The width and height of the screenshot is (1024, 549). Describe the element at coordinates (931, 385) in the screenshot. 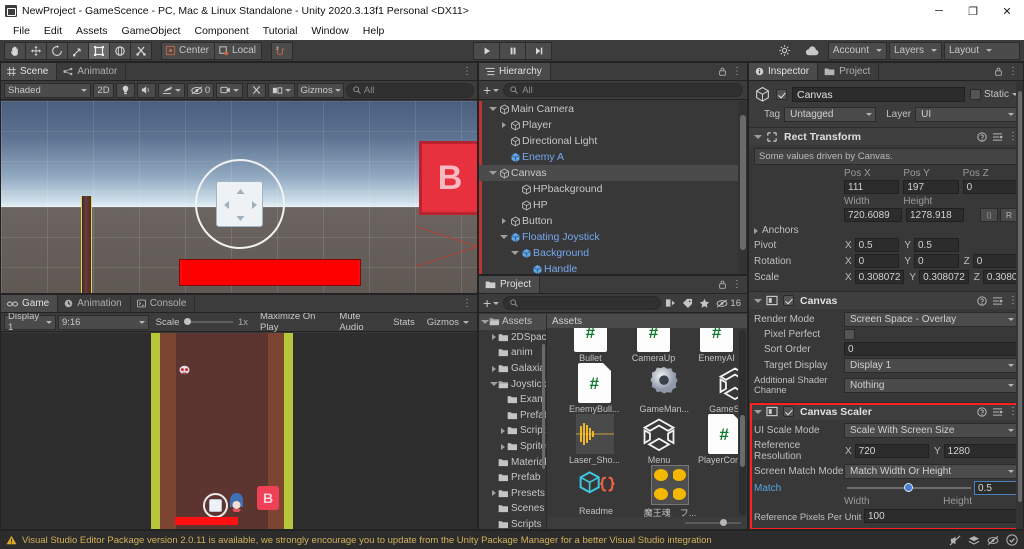

I see `shader-channels-dropdown: Nothing` at that location.